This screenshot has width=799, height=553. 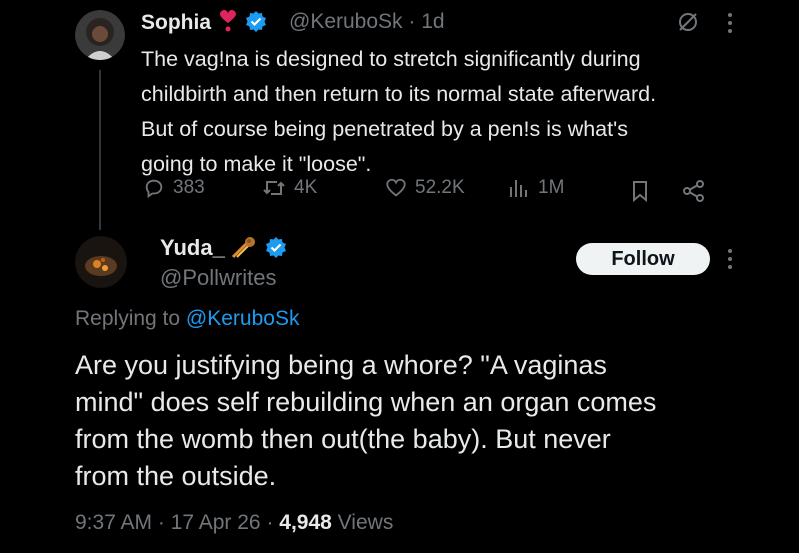 I want to click on views-action: 1M, so click(x=536, y=188).